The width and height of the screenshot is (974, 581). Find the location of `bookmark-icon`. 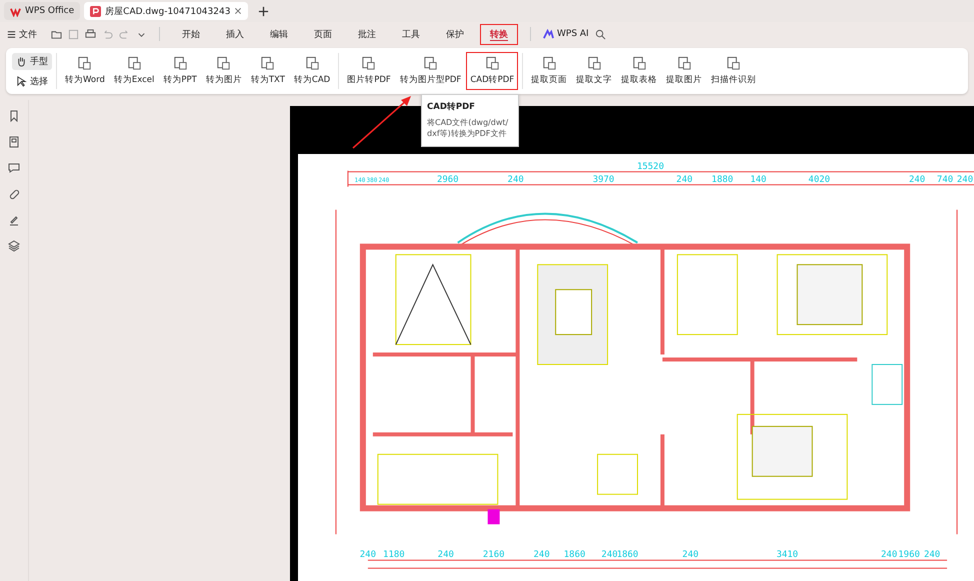

bookmark-icon is located at coordinates (14, 116).